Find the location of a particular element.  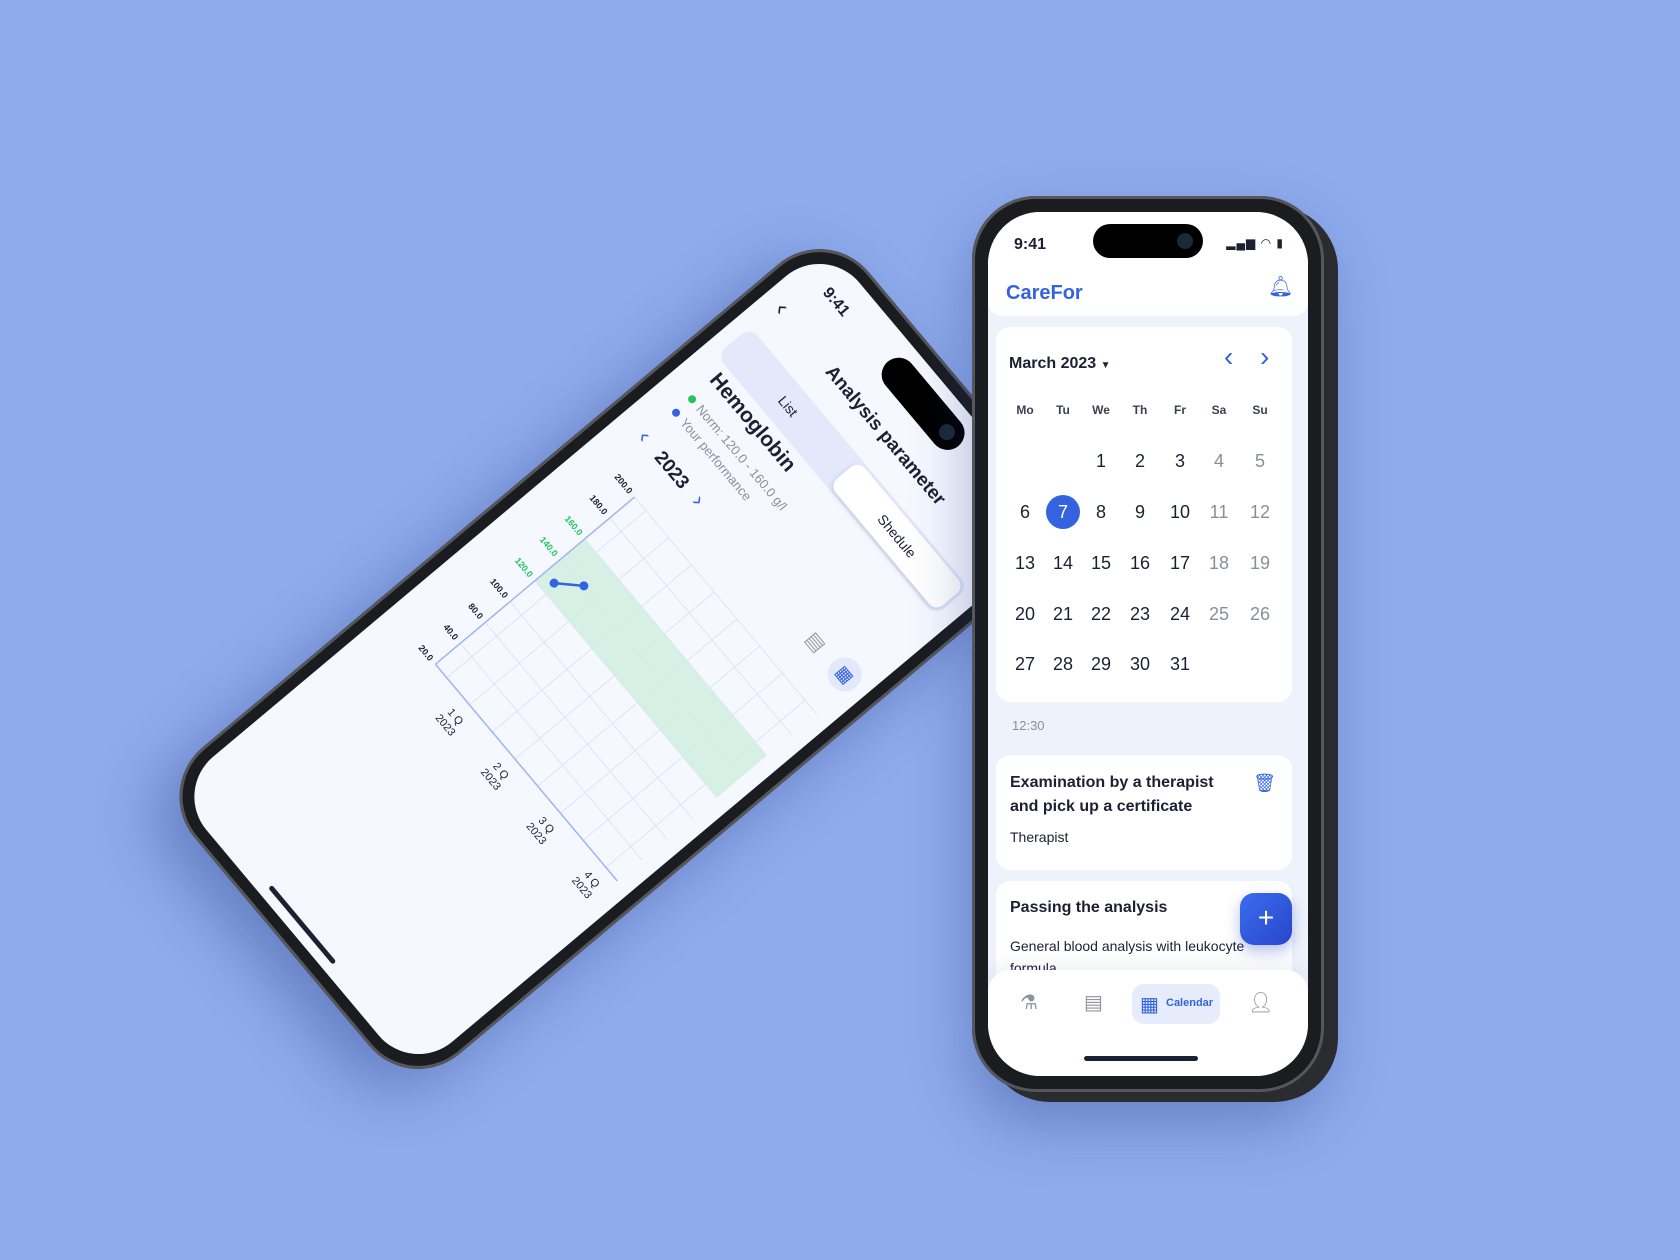

blue-dot-icon is located at coordinates (676, 413).